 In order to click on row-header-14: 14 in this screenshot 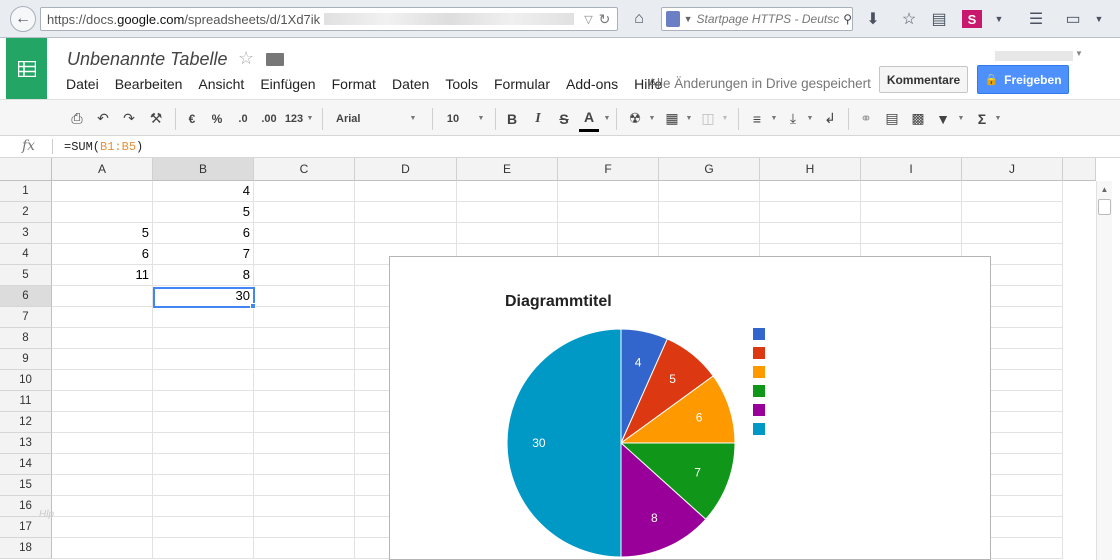, I will do `click(26, 464)`.